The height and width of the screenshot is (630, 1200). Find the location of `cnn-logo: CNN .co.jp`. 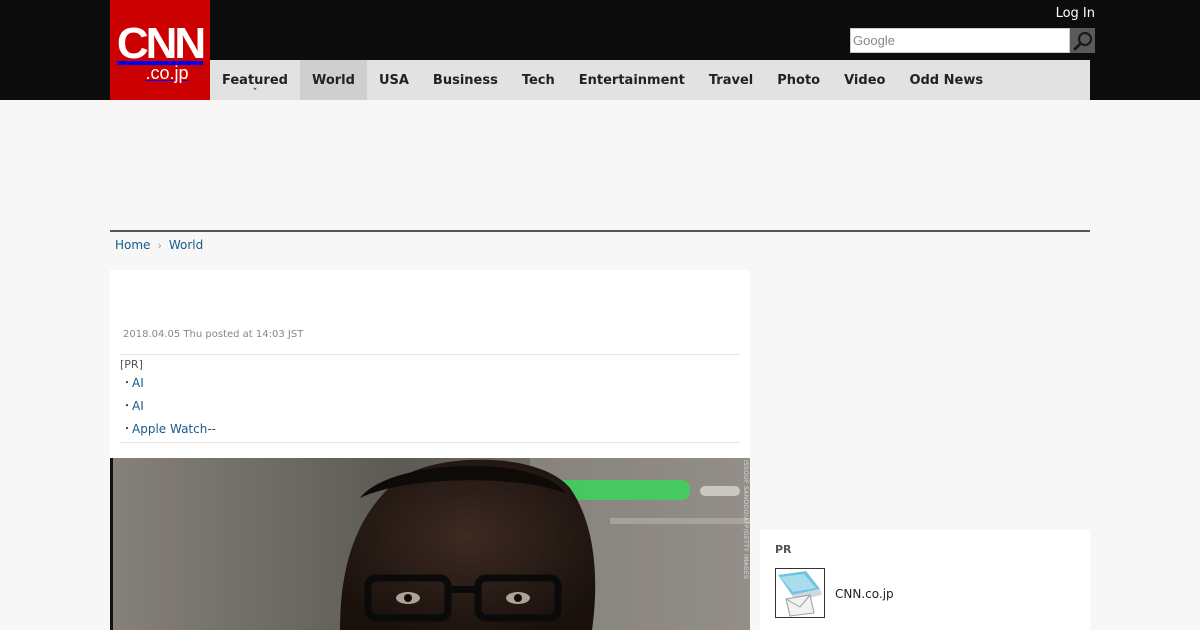

cnn-logo: CNN .co.jp is located at coordinates (160, 50).